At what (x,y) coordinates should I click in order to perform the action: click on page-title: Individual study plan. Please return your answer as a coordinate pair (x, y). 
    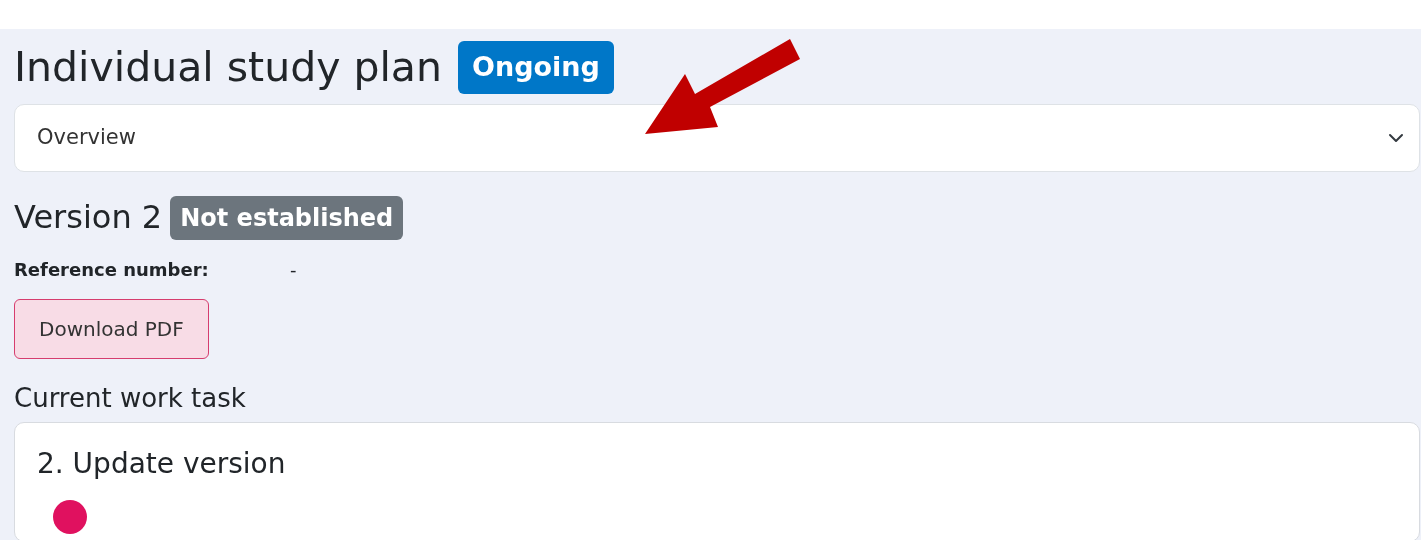
    Looking at the image, I should click on (228, 67).